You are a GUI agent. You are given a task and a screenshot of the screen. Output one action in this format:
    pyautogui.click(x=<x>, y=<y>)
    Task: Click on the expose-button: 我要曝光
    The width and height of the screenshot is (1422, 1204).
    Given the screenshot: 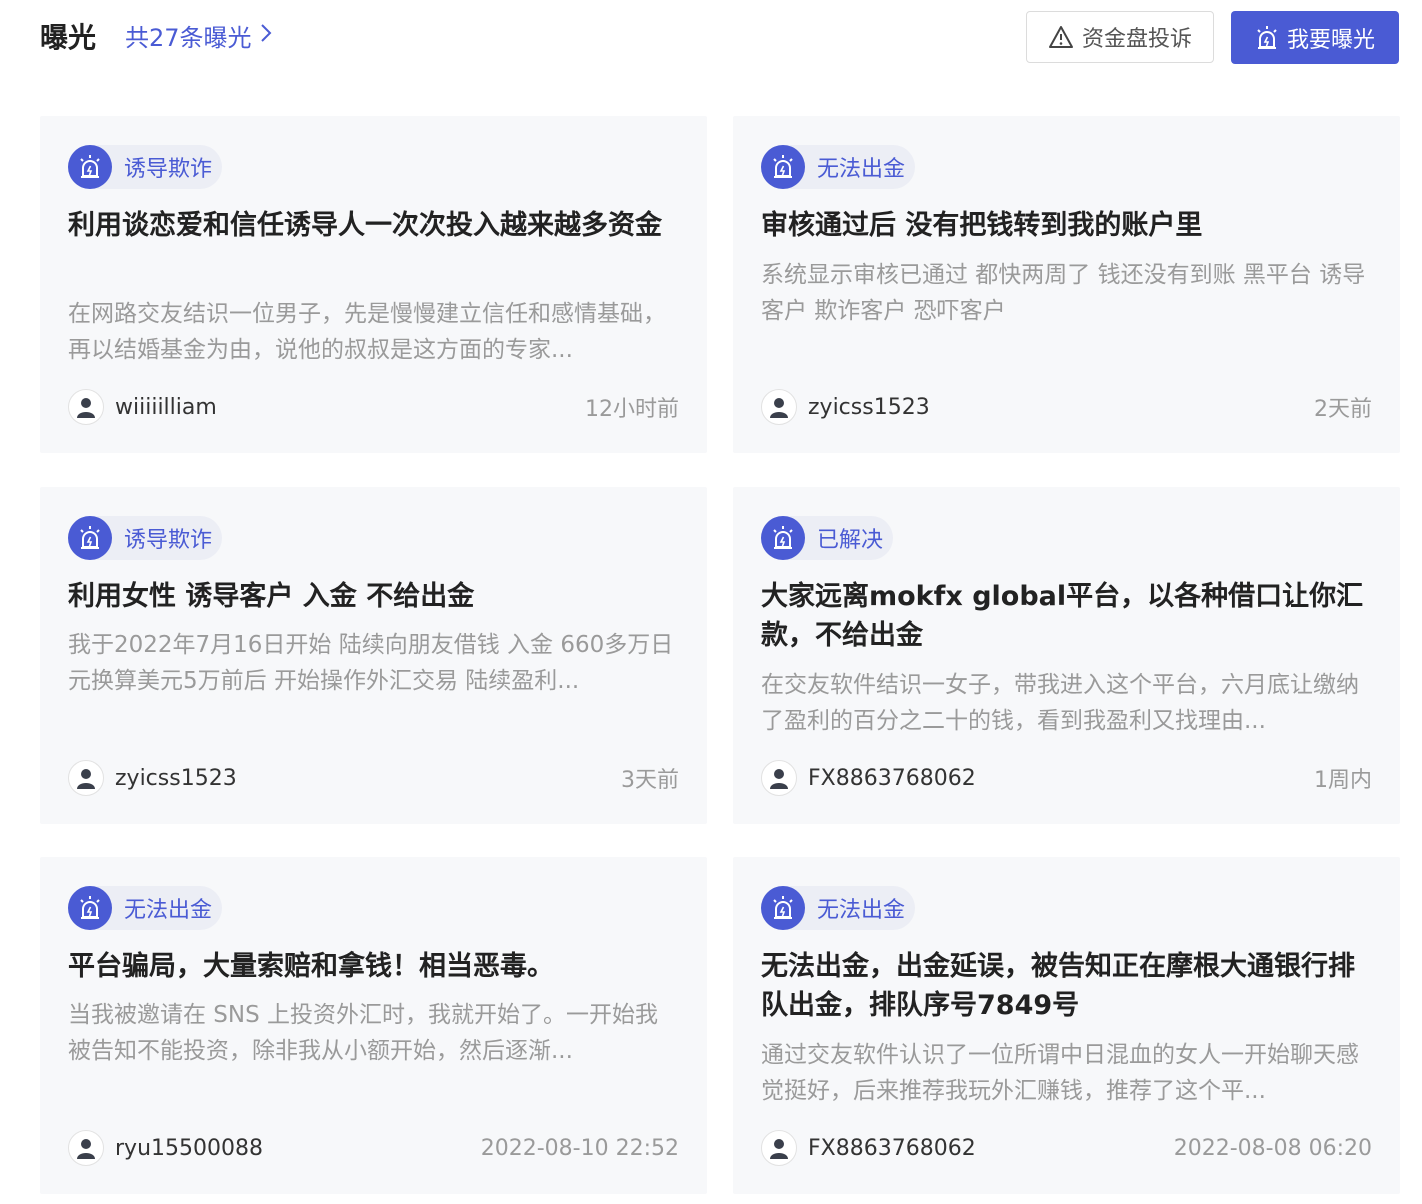 What is the action you would take?
    pyautogui.click(x=1315, y=37)
    